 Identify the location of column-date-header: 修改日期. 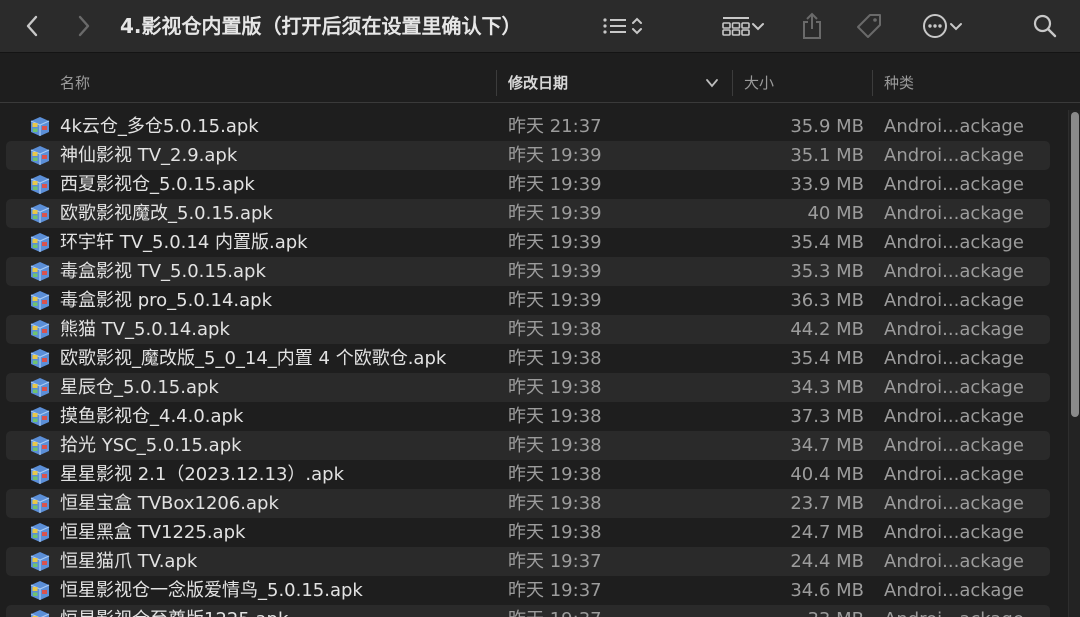
(538, 83).